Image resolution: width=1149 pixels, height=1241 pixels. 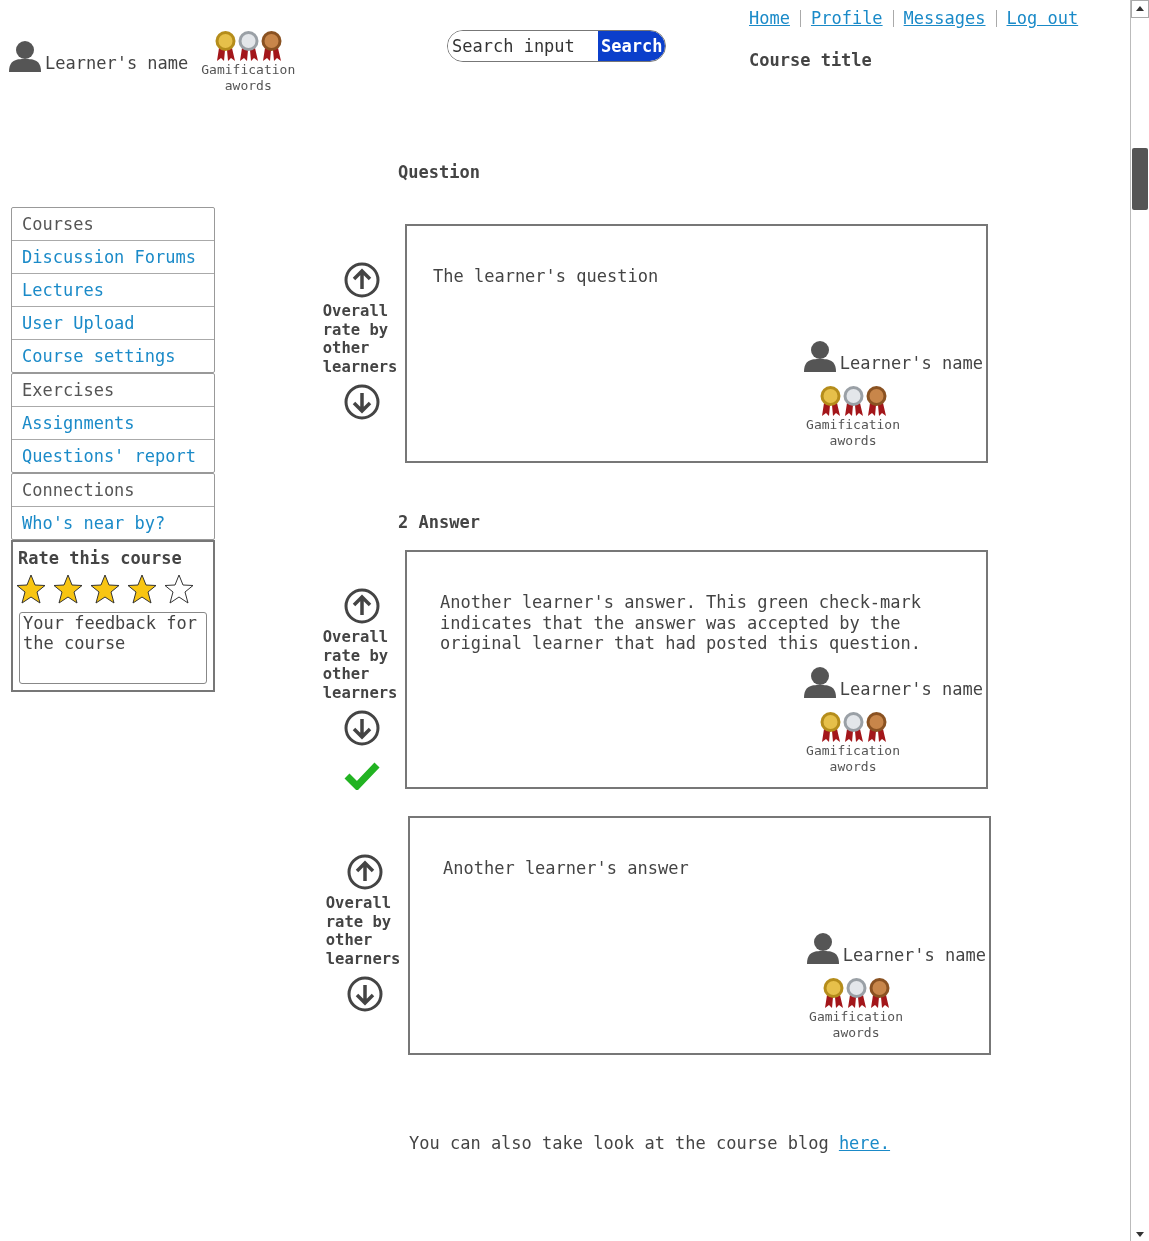 What do you see at coordinates (68, 390) in the screenshot?
I see `section-header: Exercises` at bounding box center [68, 390].